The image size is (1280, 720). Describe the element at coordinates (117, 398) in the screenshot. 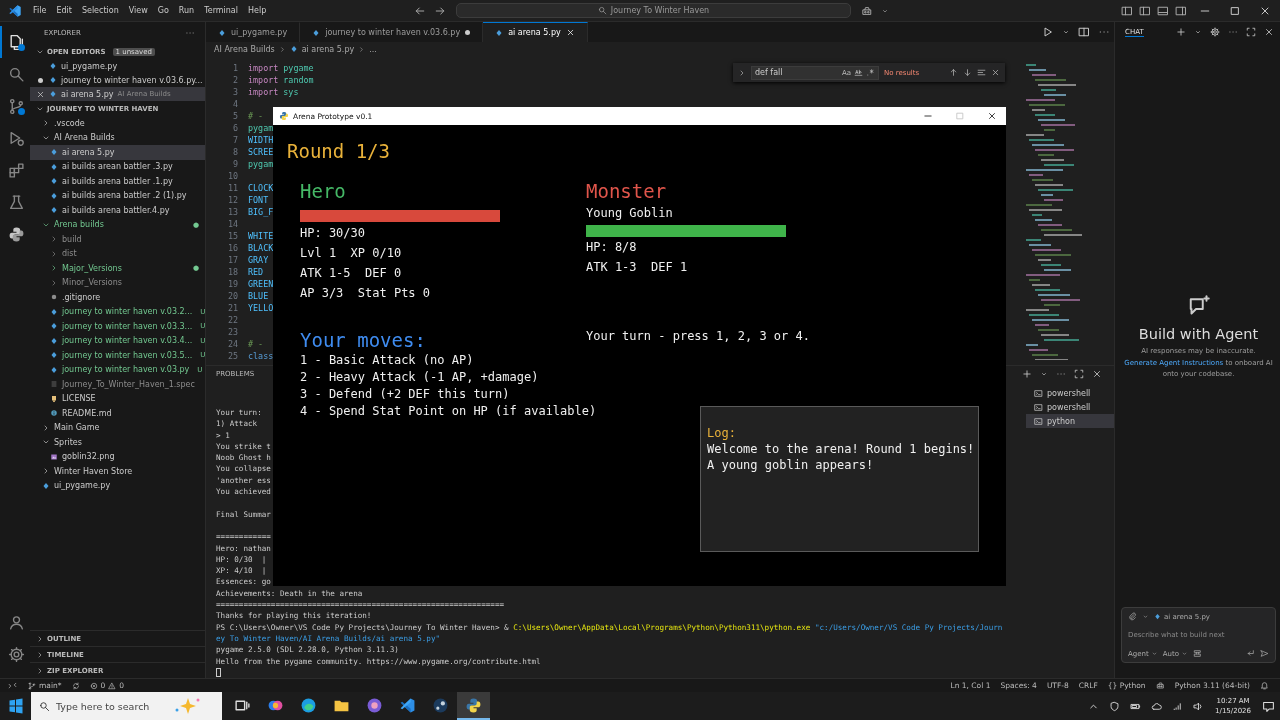

I see `tree-item: LICENSE` at that location.